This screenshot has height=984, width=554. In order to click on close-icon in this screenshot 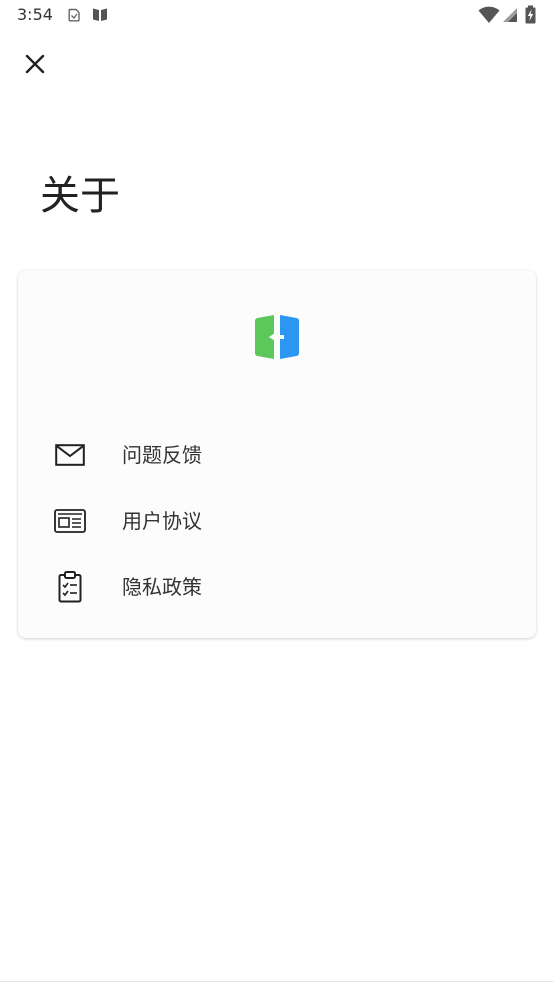, I will do `click(35, 64)`.